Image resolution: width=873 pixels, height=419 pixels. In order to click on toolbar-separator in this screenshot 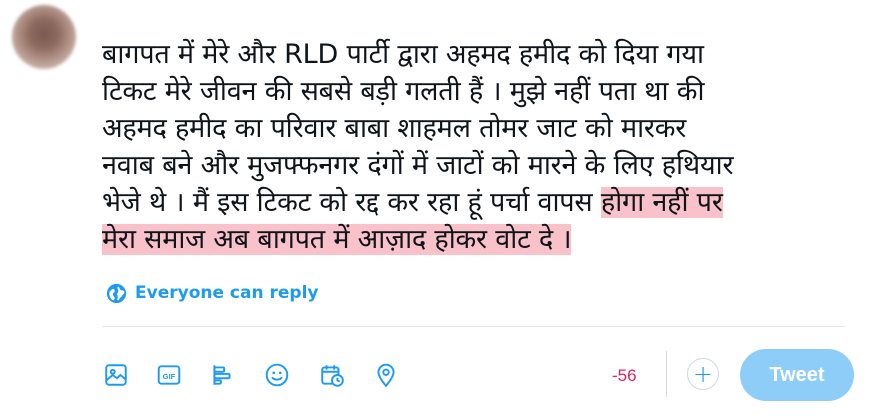, I will do `click(666, 374)`.